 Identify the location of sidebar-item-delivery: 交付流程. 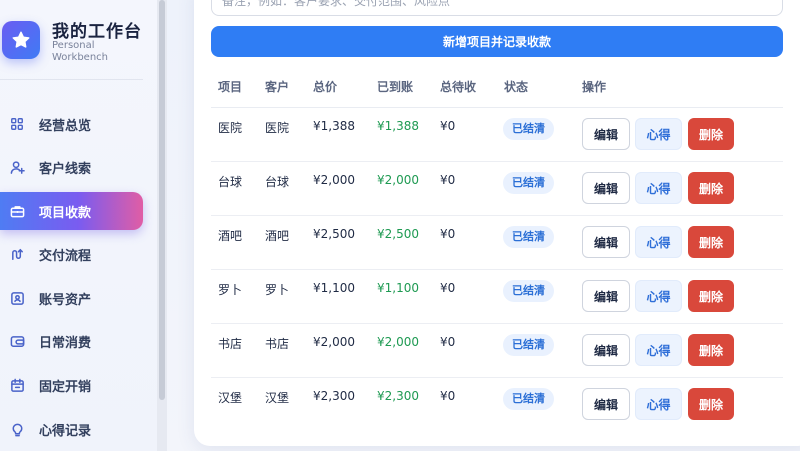
(71, 254).